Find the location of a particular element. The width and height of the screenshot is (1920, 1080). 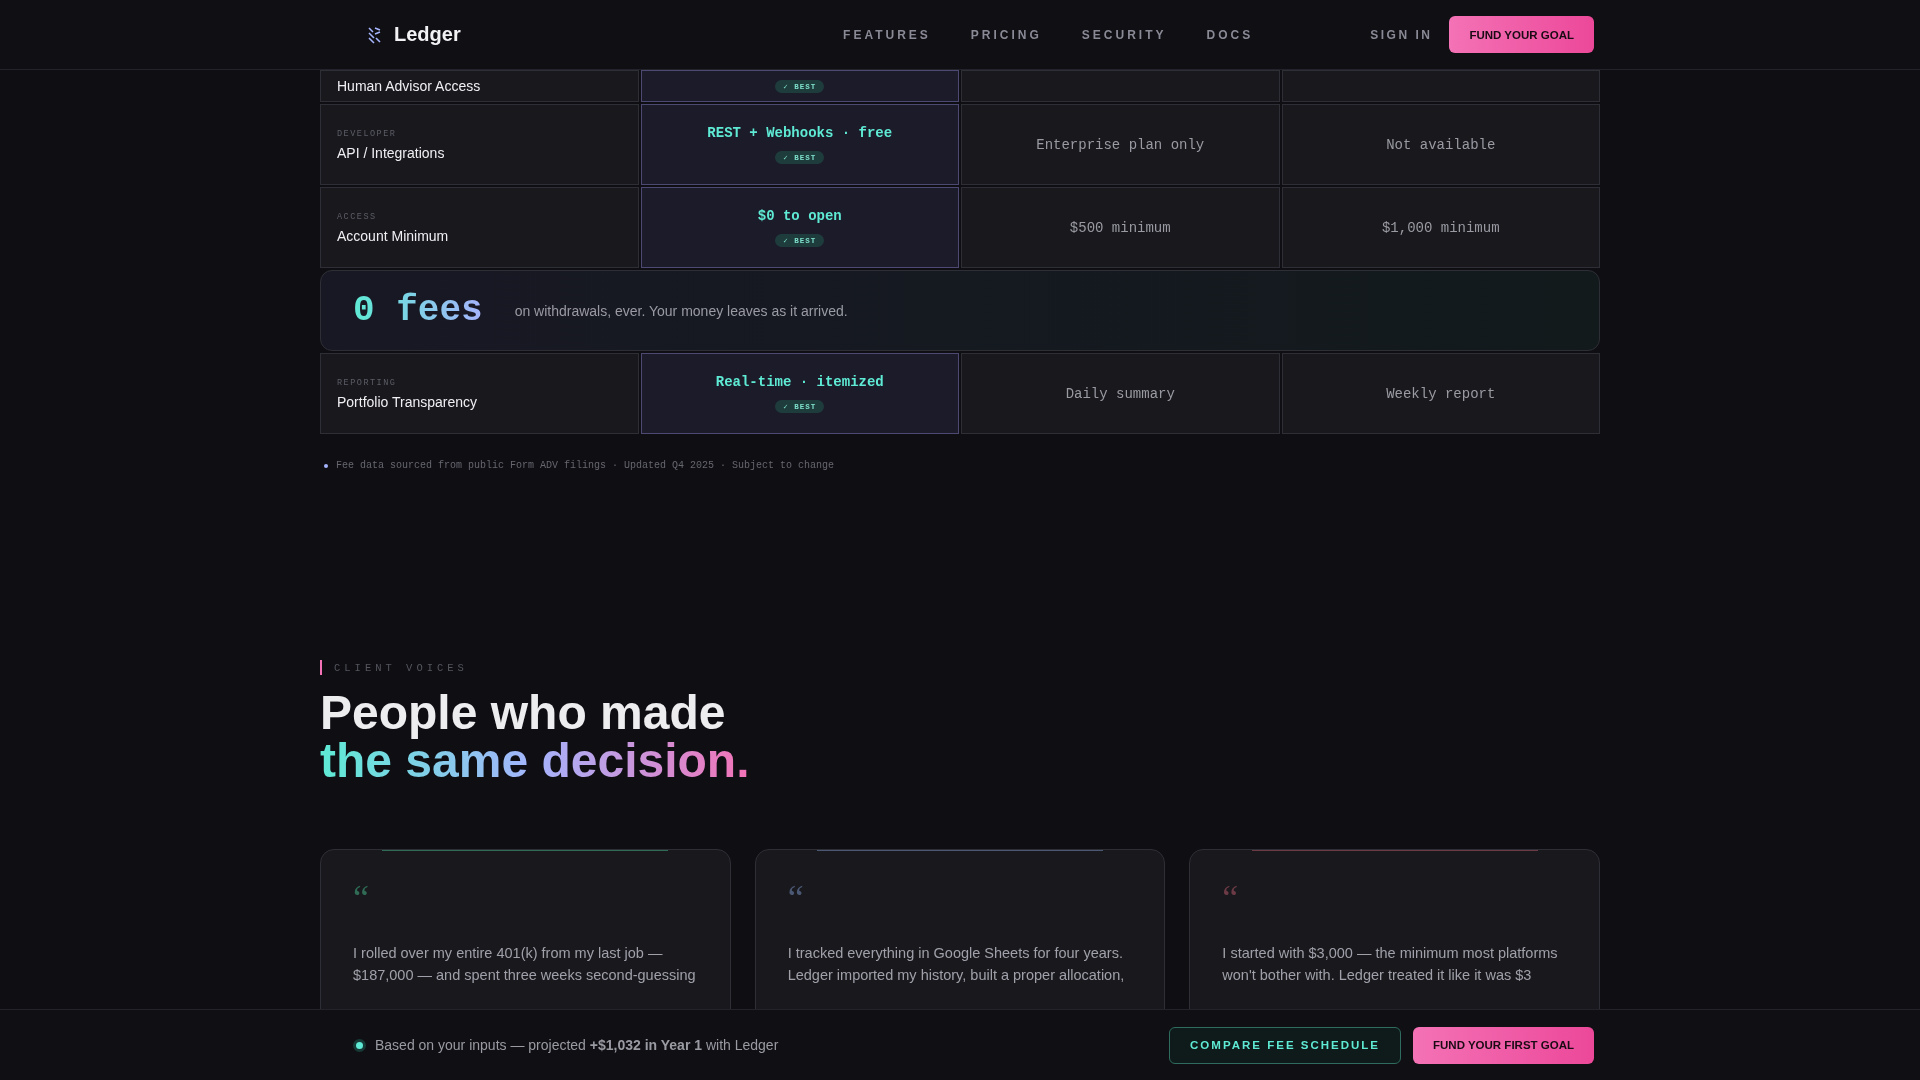

section-eyebrow: CLIENT VOICES is located at coordinates (401, 667).